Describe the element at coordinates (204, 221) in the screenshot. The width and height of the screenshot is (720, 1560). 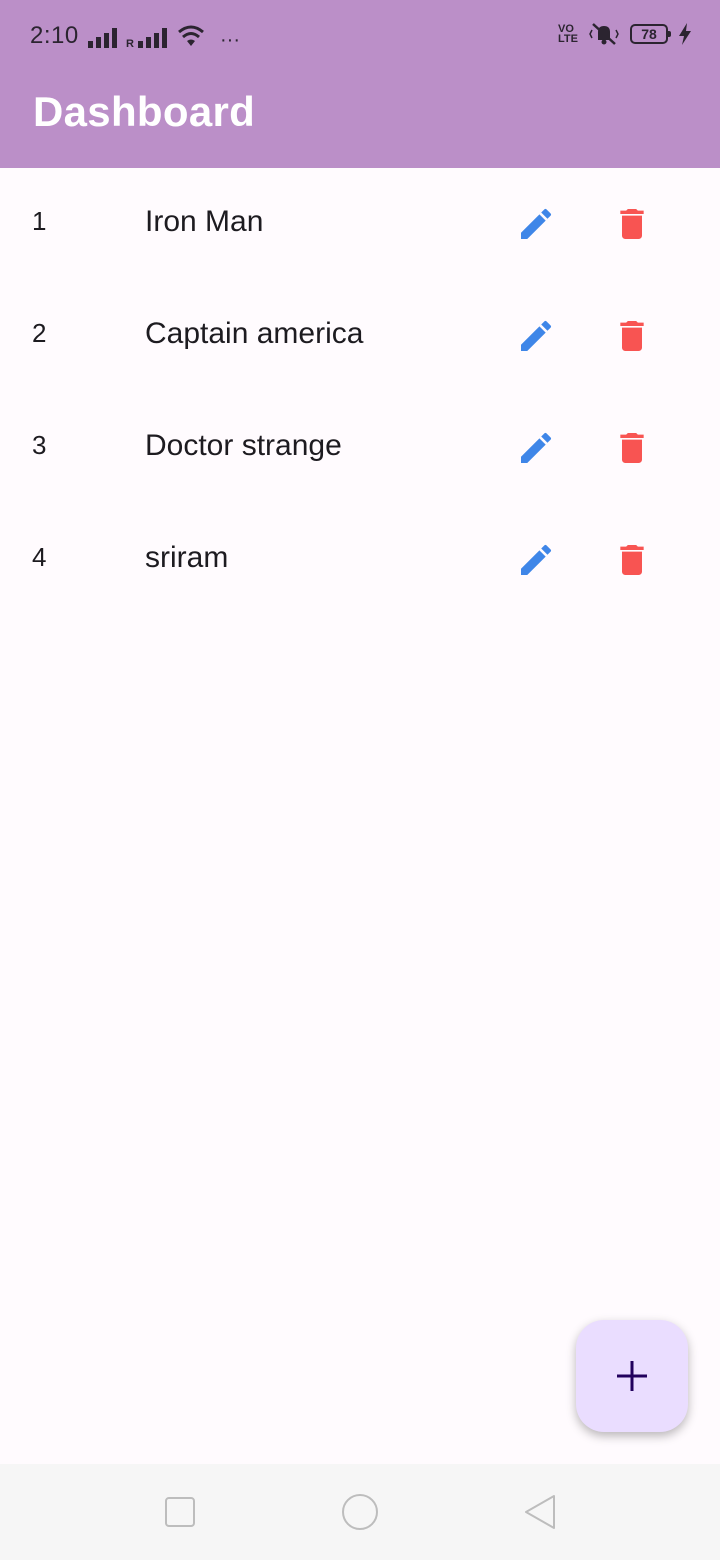
I see `item-name: Iron Man` at that location.